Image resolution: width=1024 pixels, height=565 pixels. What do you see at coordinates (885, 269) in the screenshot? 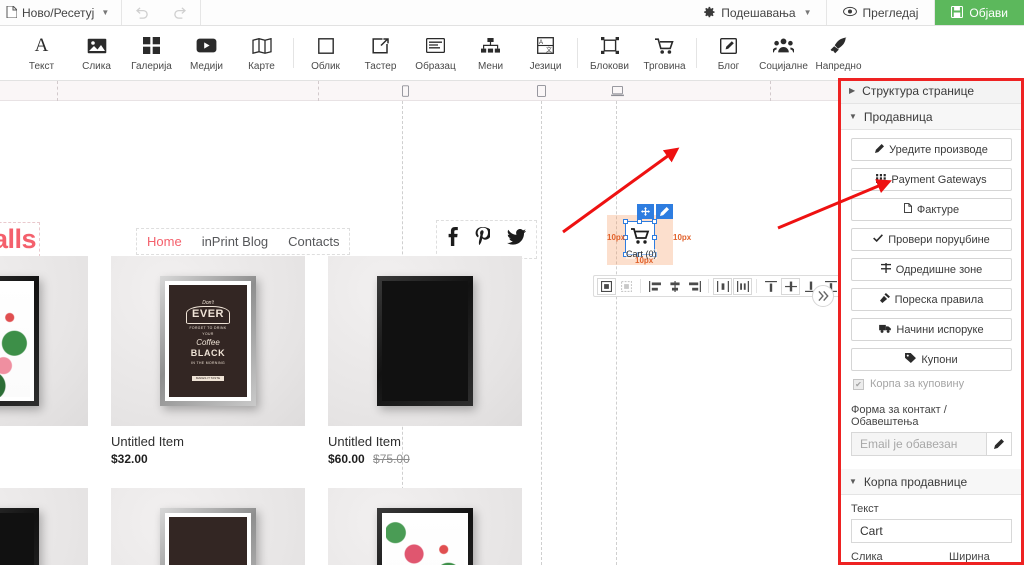
I see `zones-icon` at bounding box center [885, 269].